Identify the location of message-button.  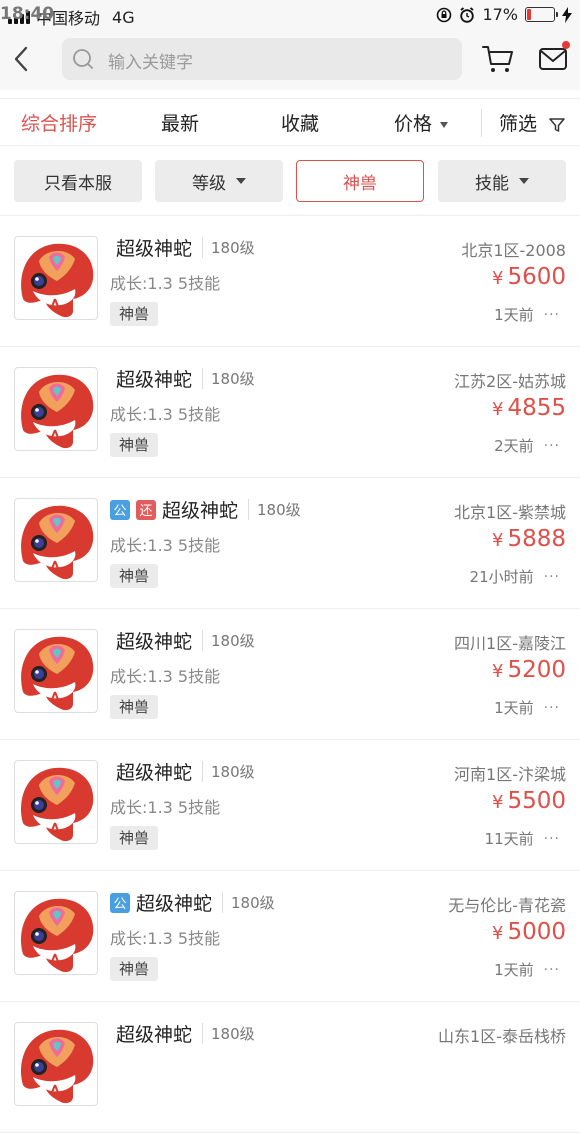
(554, 57).